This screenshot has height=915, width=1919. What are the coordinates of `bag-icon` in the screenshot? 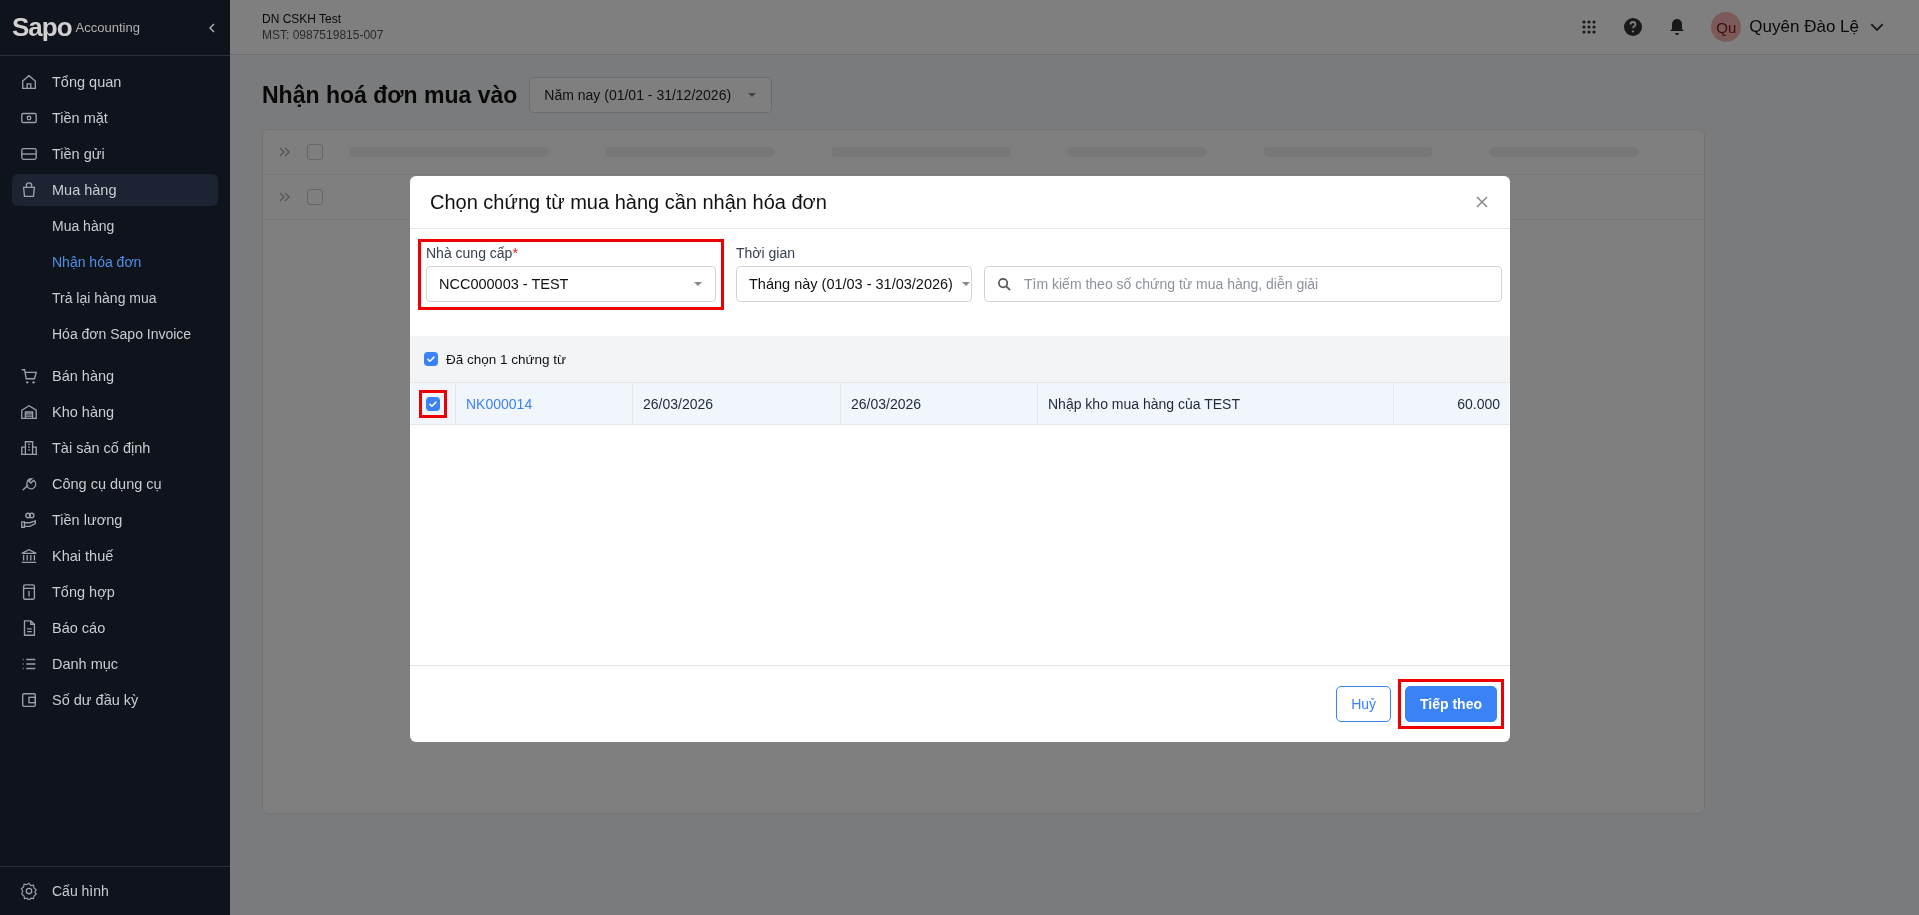 It's located at (29, 190).